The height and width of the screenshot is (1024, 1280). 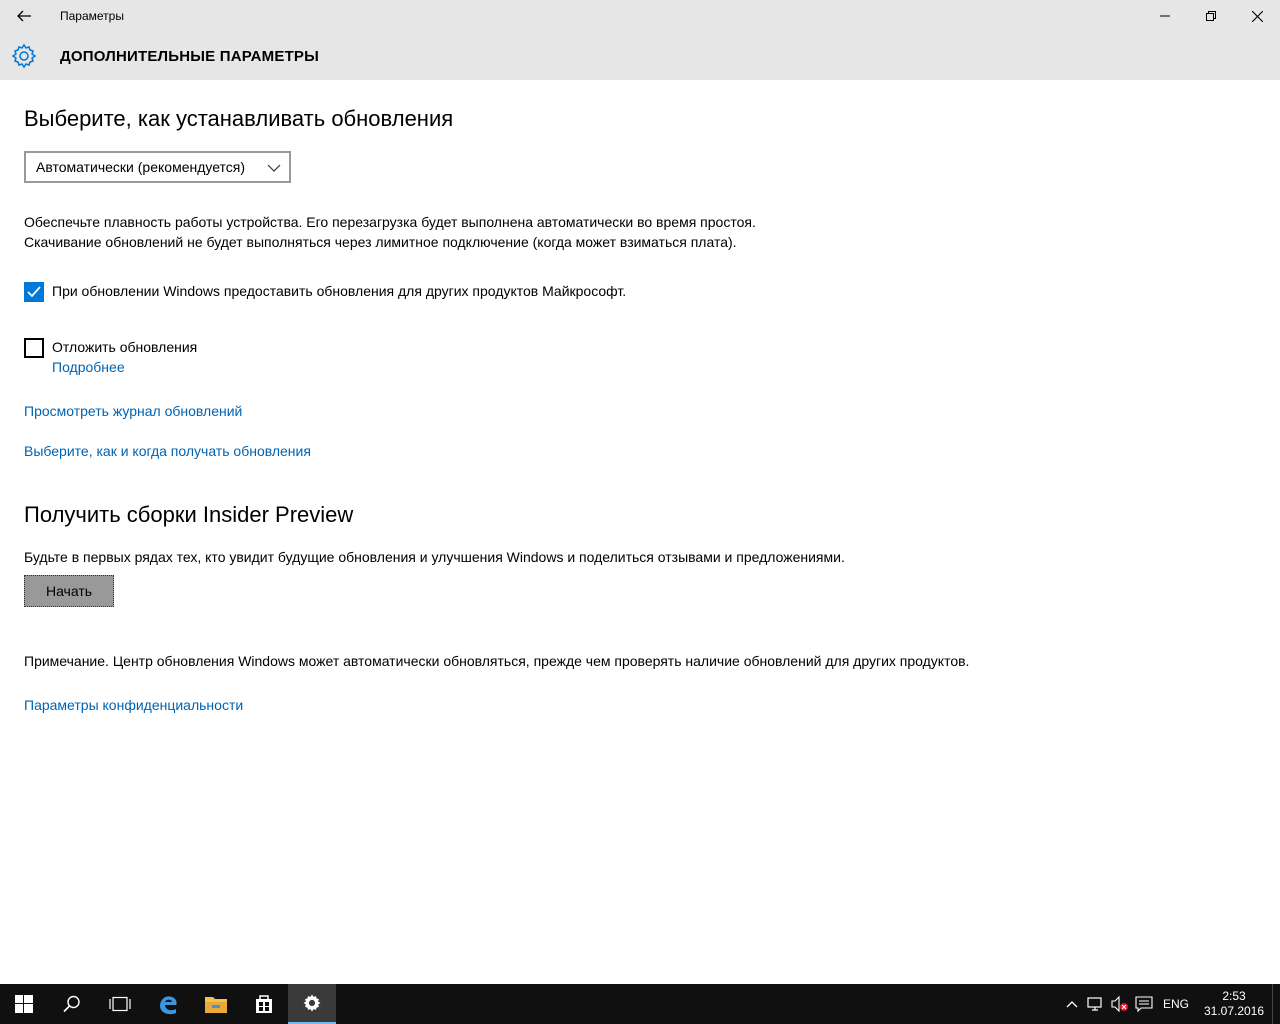 I want to click on minimize-icon, so click(x=1165, y=16).